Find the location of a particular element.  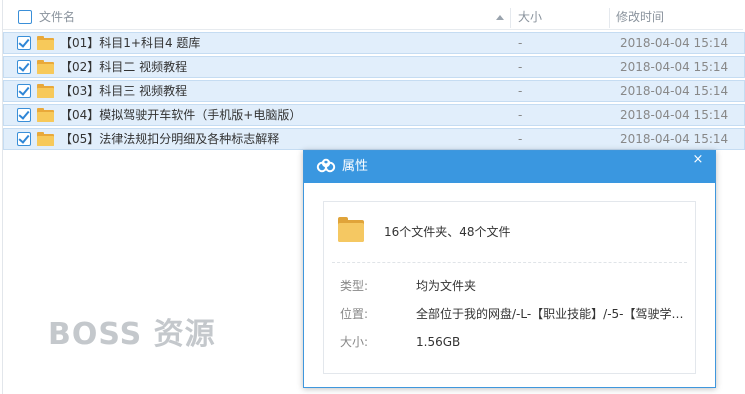

selection-summary: 16个文件夹、48个文件 is located at coordinates (447, 232).